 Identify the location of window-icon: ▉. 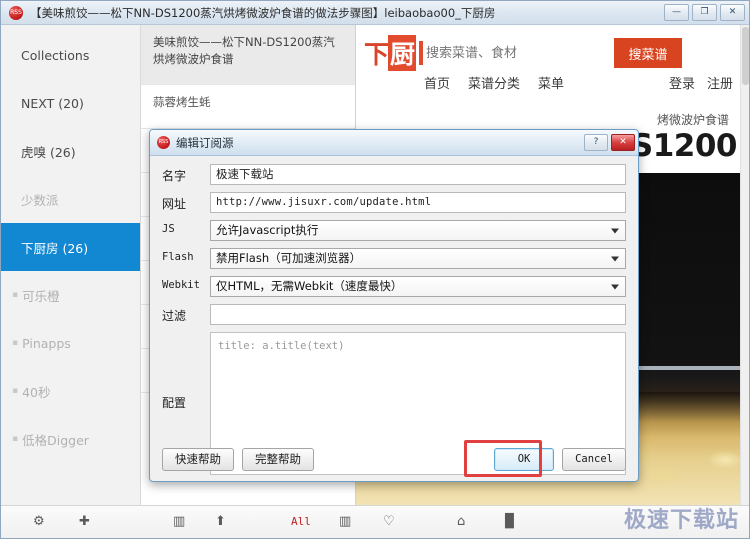
(510, 522).